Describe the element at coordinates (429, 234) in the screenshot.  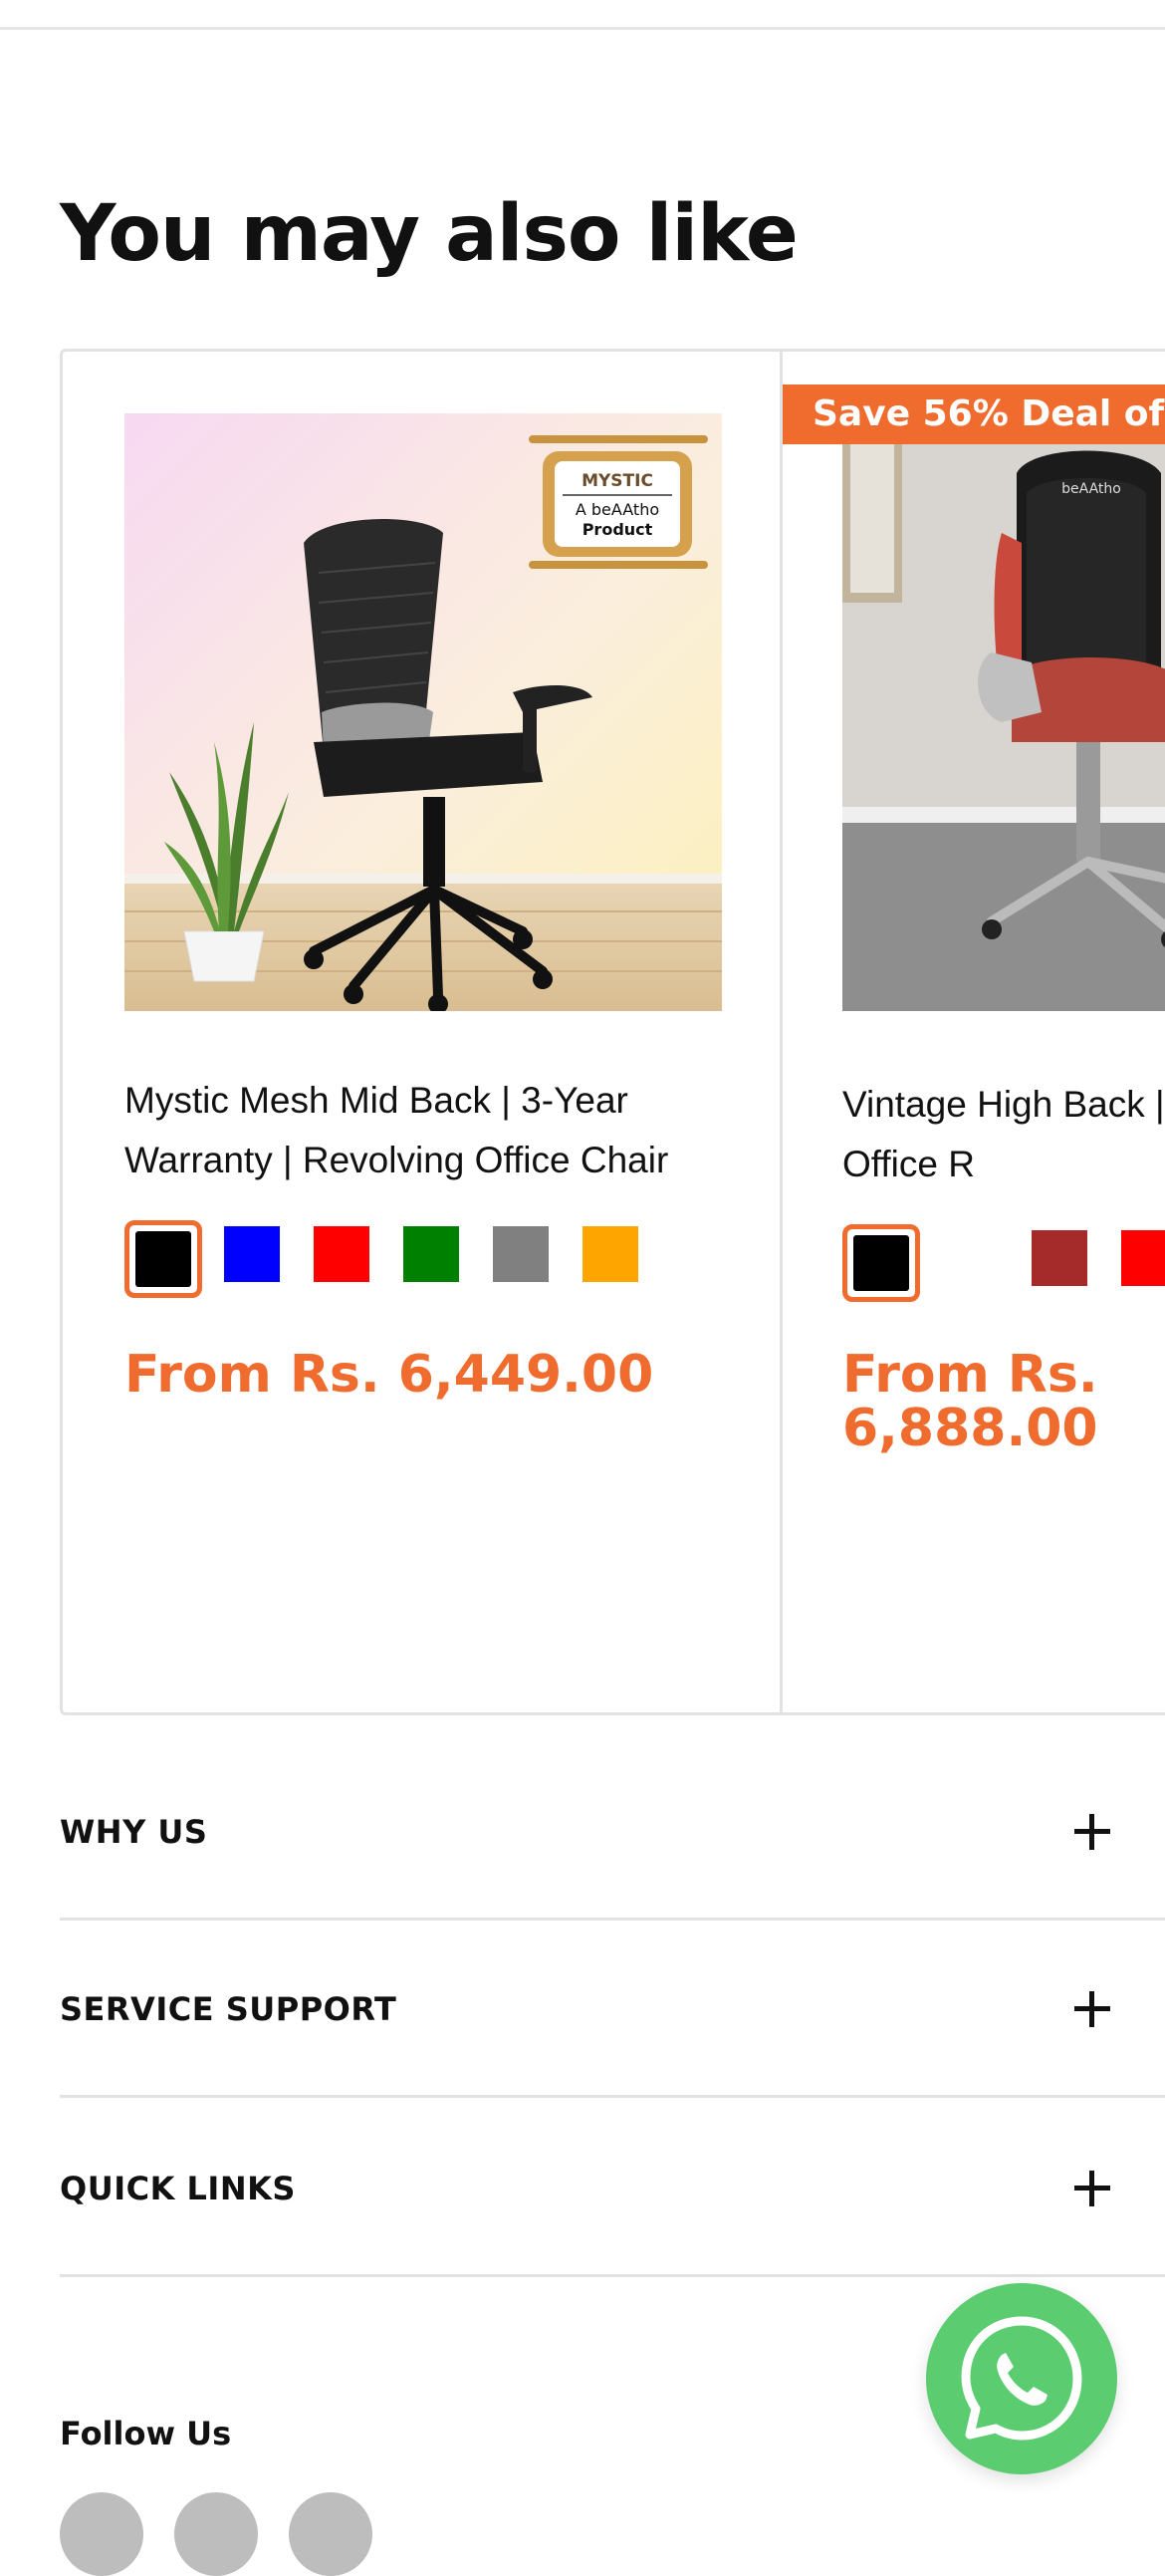
I see `section-title: You may also like` at that location.